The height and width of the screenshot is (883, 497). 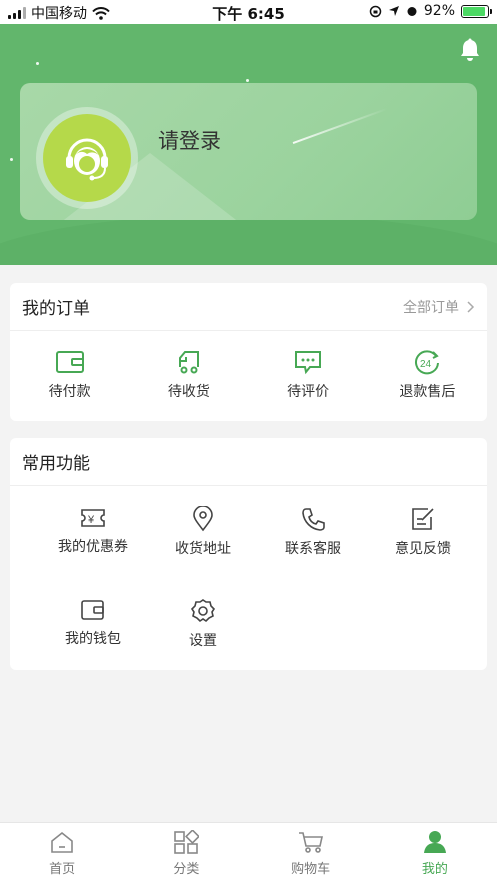 I want to click on tab-category: 分类, so click(x=186, y=853).